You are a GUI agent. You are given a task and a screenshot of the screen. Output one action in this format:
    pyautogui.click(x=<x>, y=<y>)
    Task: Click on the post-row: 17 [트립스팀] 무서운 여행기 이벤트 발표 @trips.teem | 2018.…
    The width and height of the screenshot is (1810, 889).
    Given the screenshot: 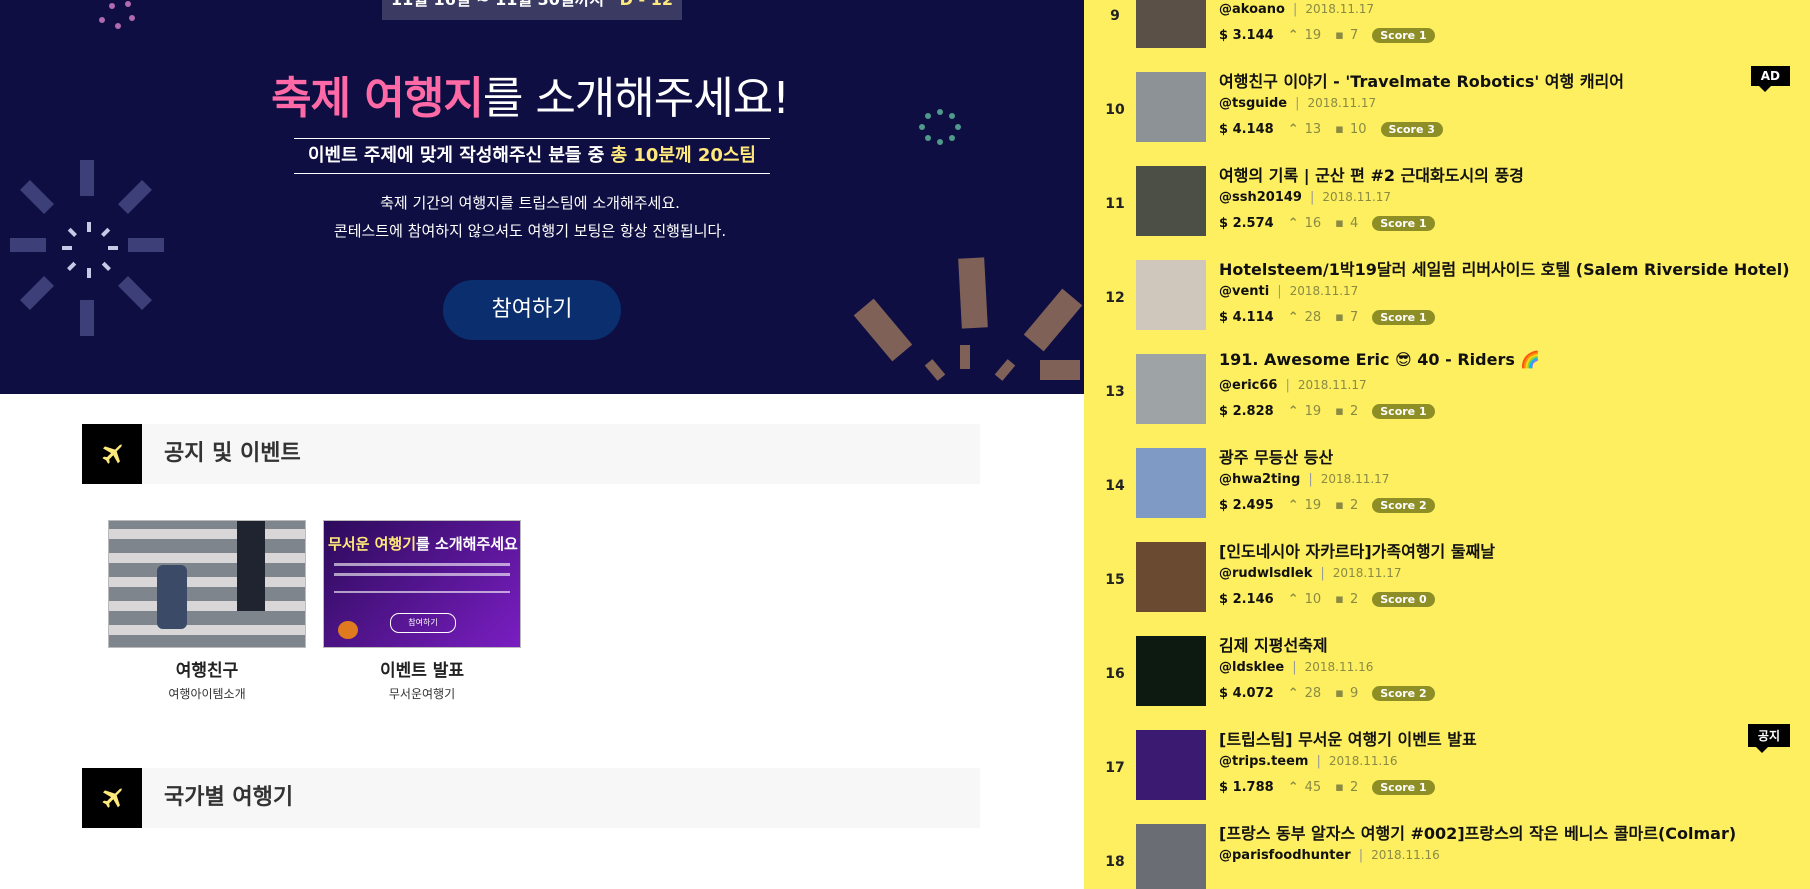 What is the action you would take?
    pyautogui.click(x=1447, y=774)
    